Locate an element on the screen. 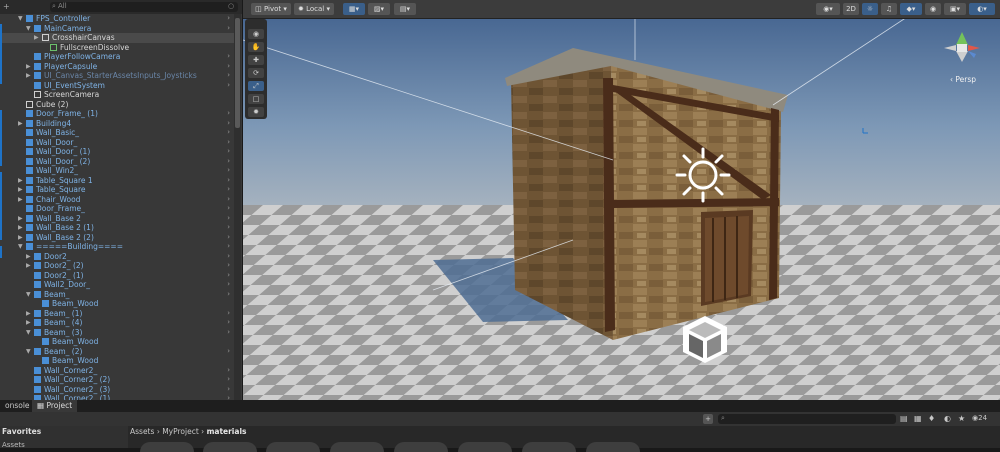  project-search-input: ⌕ is located at coordinates (807, 419).